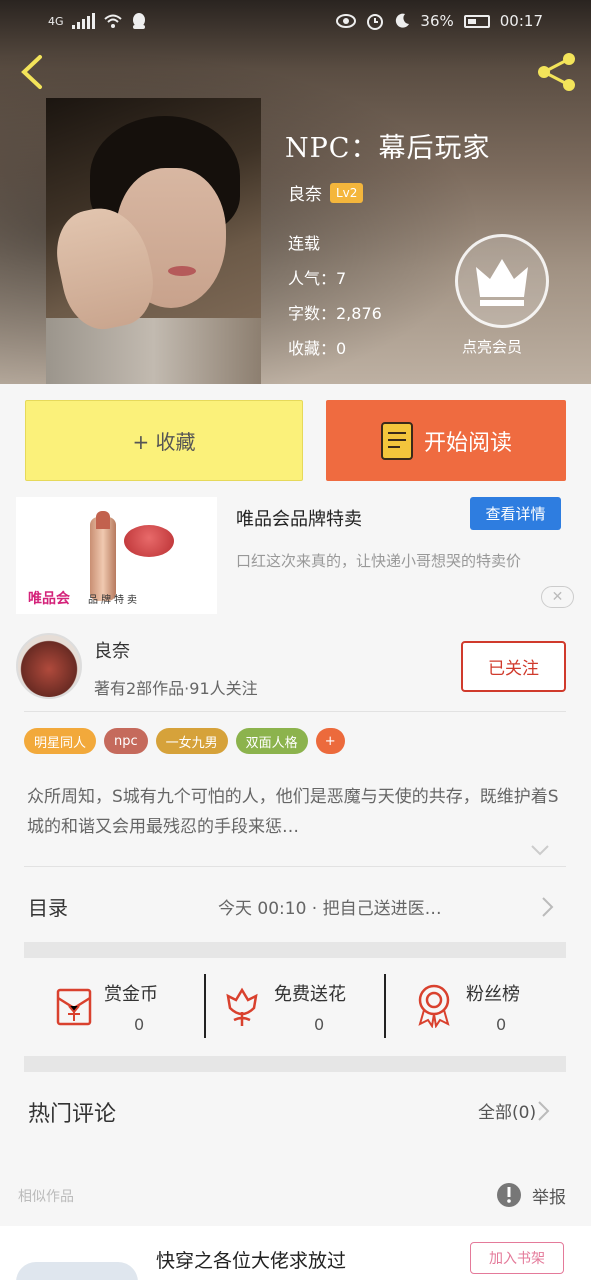  What do you see at coordinates (112, 651) in the screenshot?
I see `author-row-name: 良奈` at bounding box center [112, 651].